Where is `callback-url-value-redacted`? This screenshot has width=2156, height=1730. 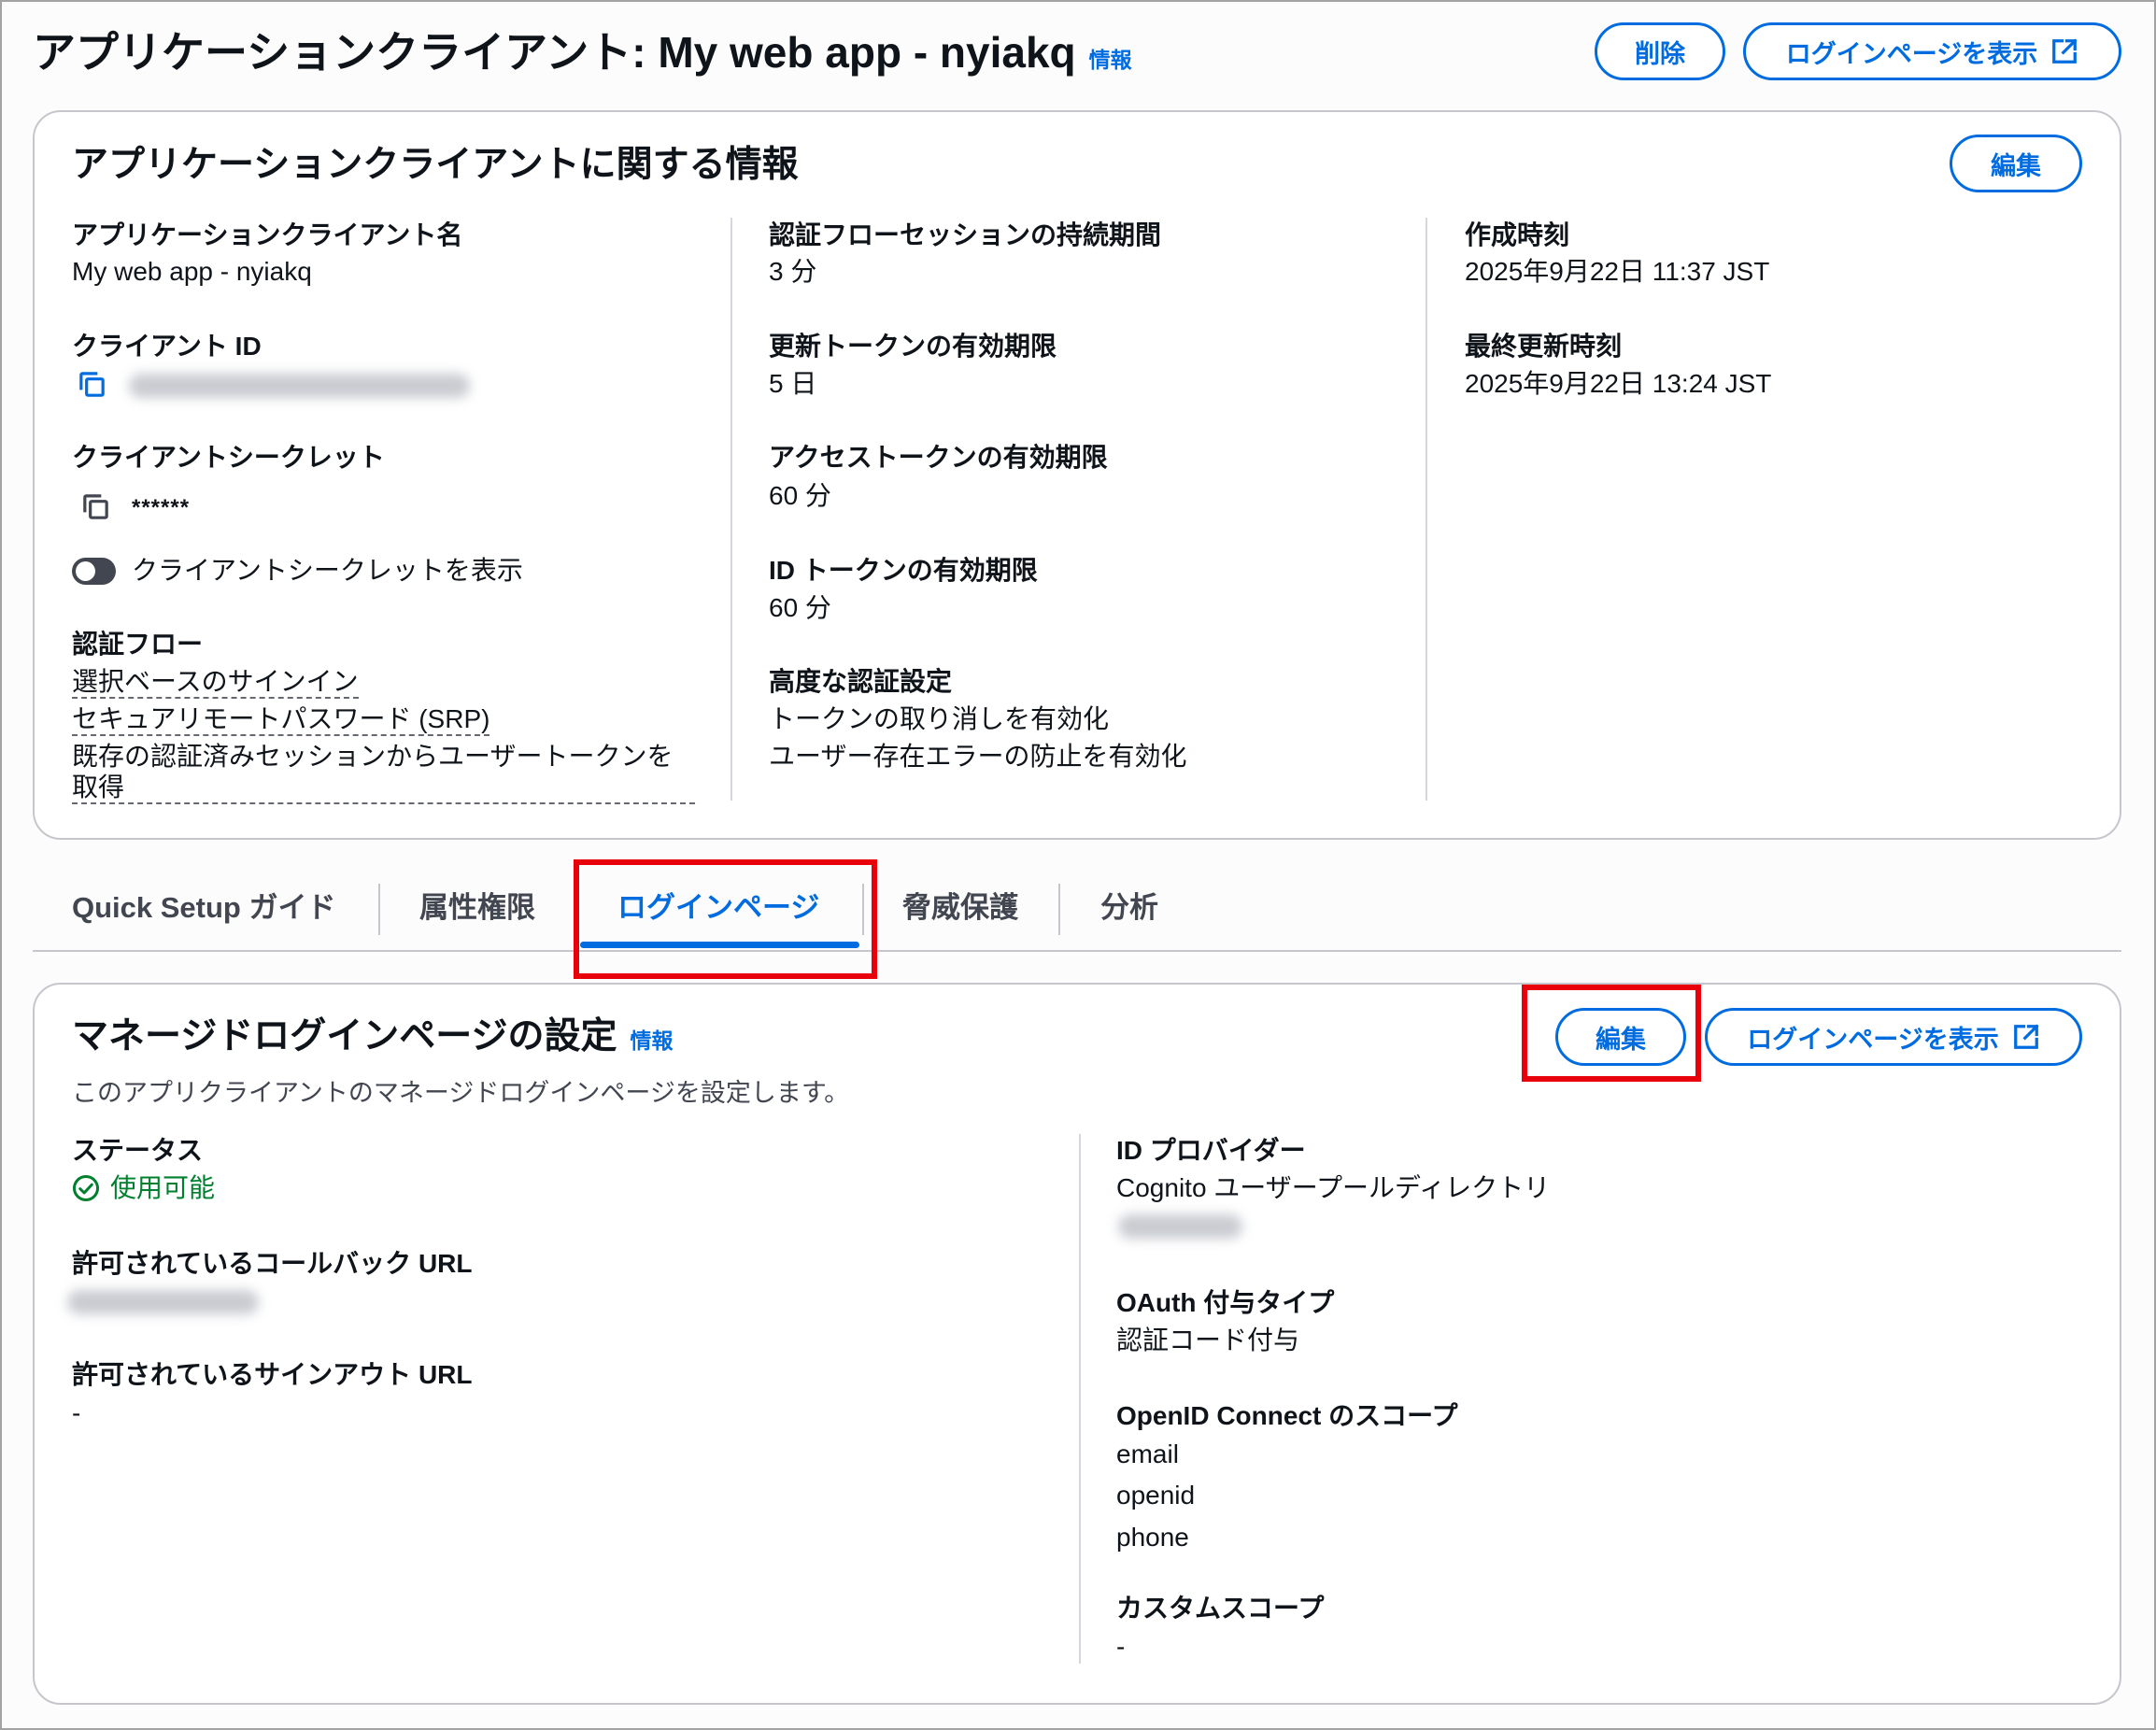 callback-url-value-redacted is located at coordinates (163, 1302).